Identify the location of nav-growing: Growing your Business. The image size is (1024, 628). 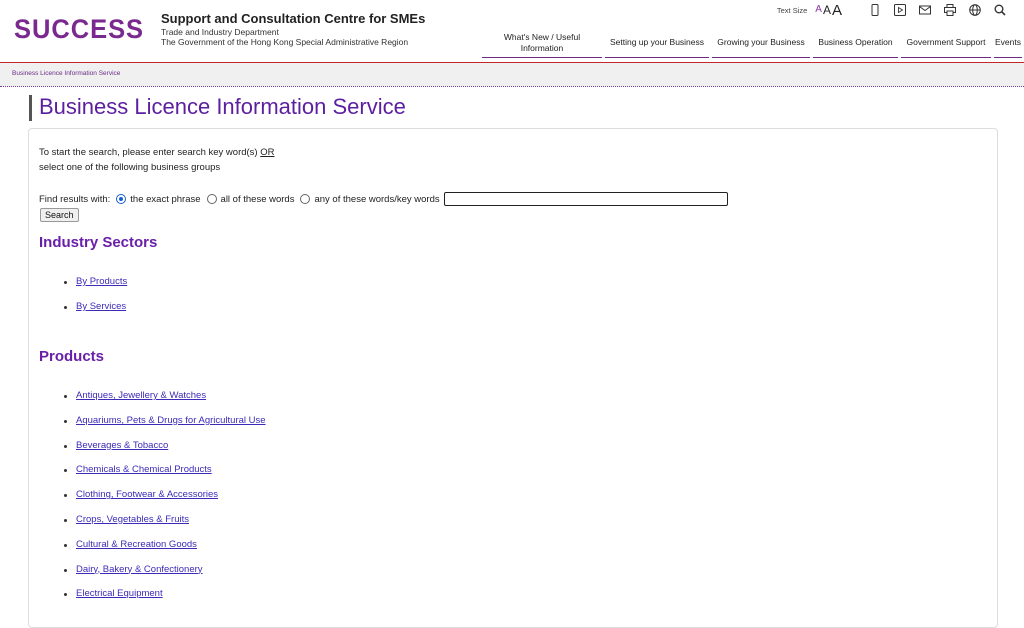
(761, 43).